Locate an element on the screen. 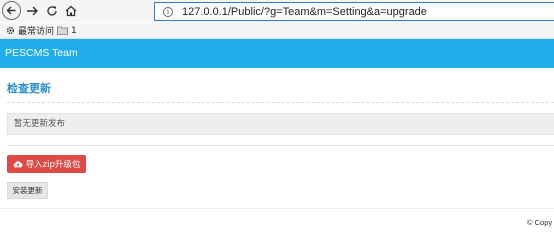  arrow-right-icon is located at coordinates (32, 11).